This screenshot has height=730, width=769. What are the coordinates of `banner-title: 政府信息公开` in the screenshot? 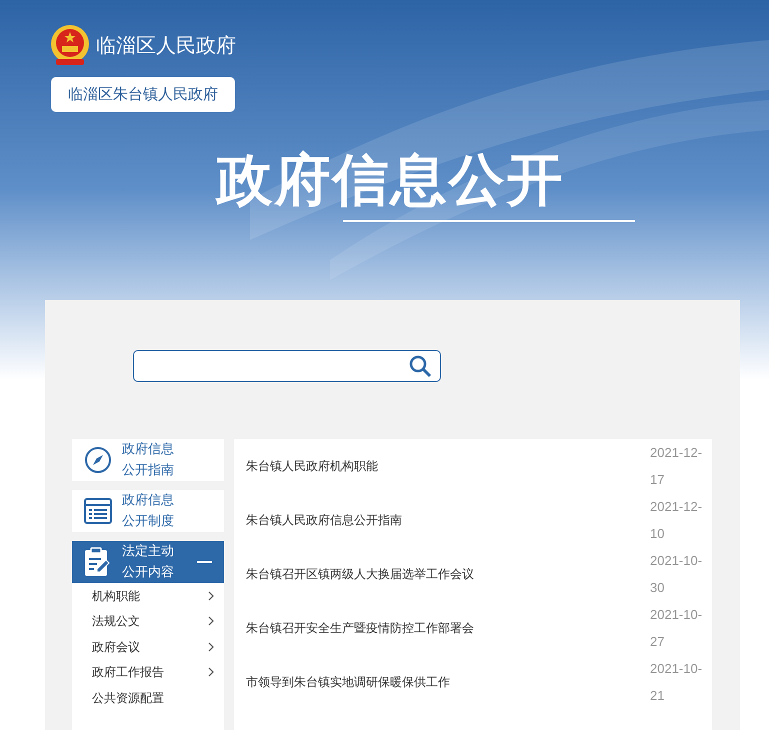 It's located at (390, 181).